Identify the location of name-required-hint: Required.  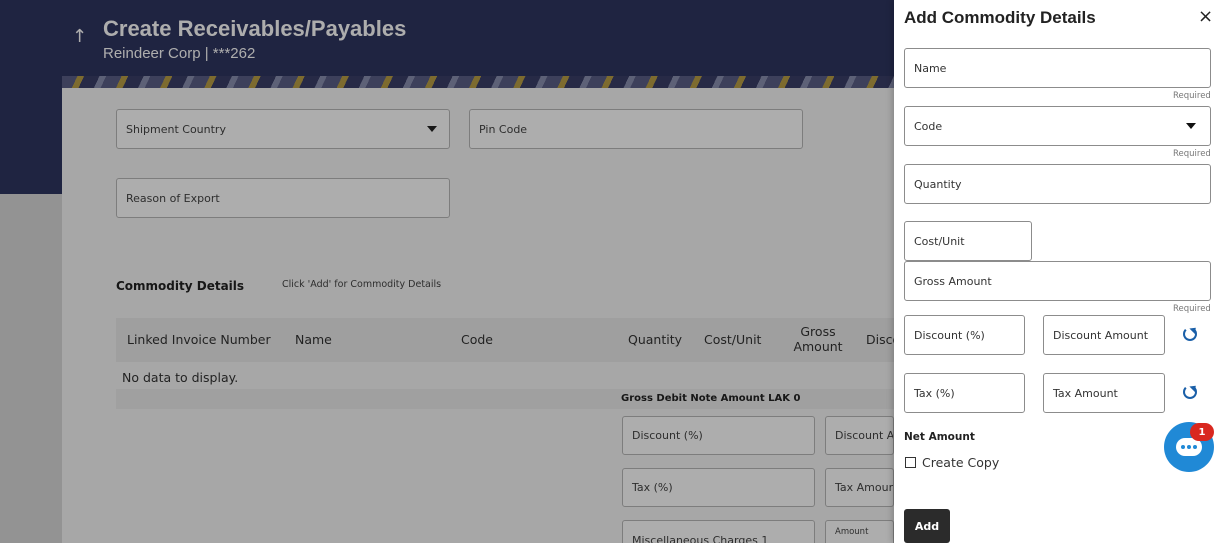
(1192, 96).